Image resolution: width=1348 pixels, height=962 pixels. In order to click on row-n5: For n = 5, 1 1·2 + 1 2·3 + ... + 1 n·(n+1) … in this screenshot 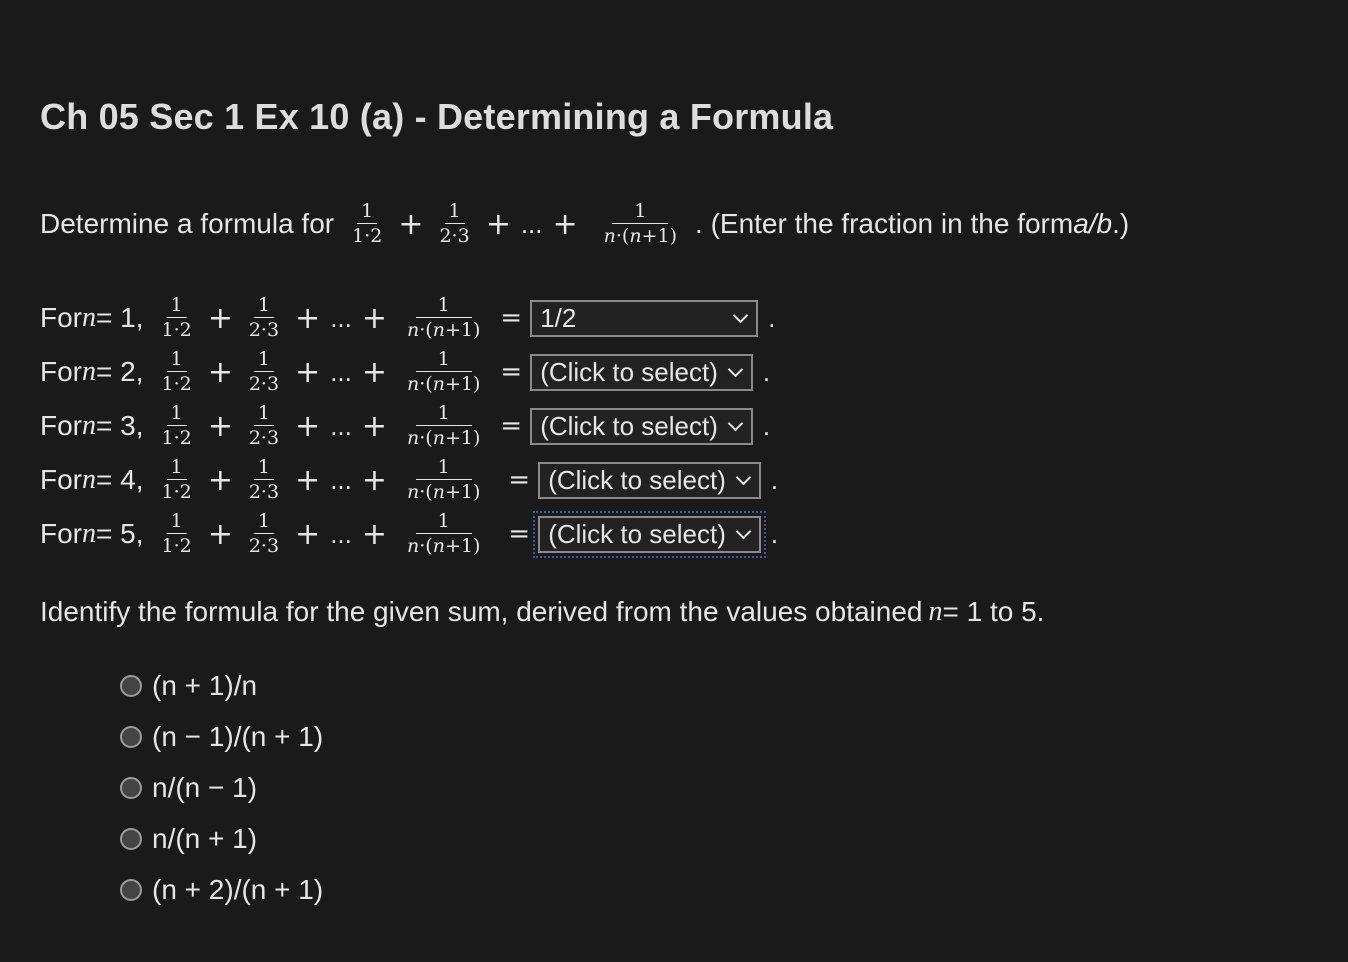, I will do `click(409, 534)`.